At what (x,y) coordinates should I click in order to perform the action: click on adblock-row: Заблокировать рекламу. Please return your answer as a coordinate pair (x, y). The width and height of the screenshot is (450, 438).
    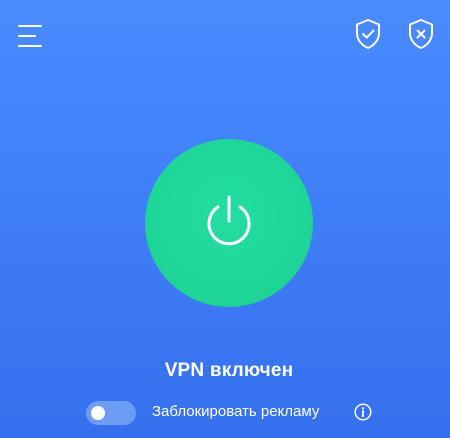
    Looking at the image, I should click on (236, 413).